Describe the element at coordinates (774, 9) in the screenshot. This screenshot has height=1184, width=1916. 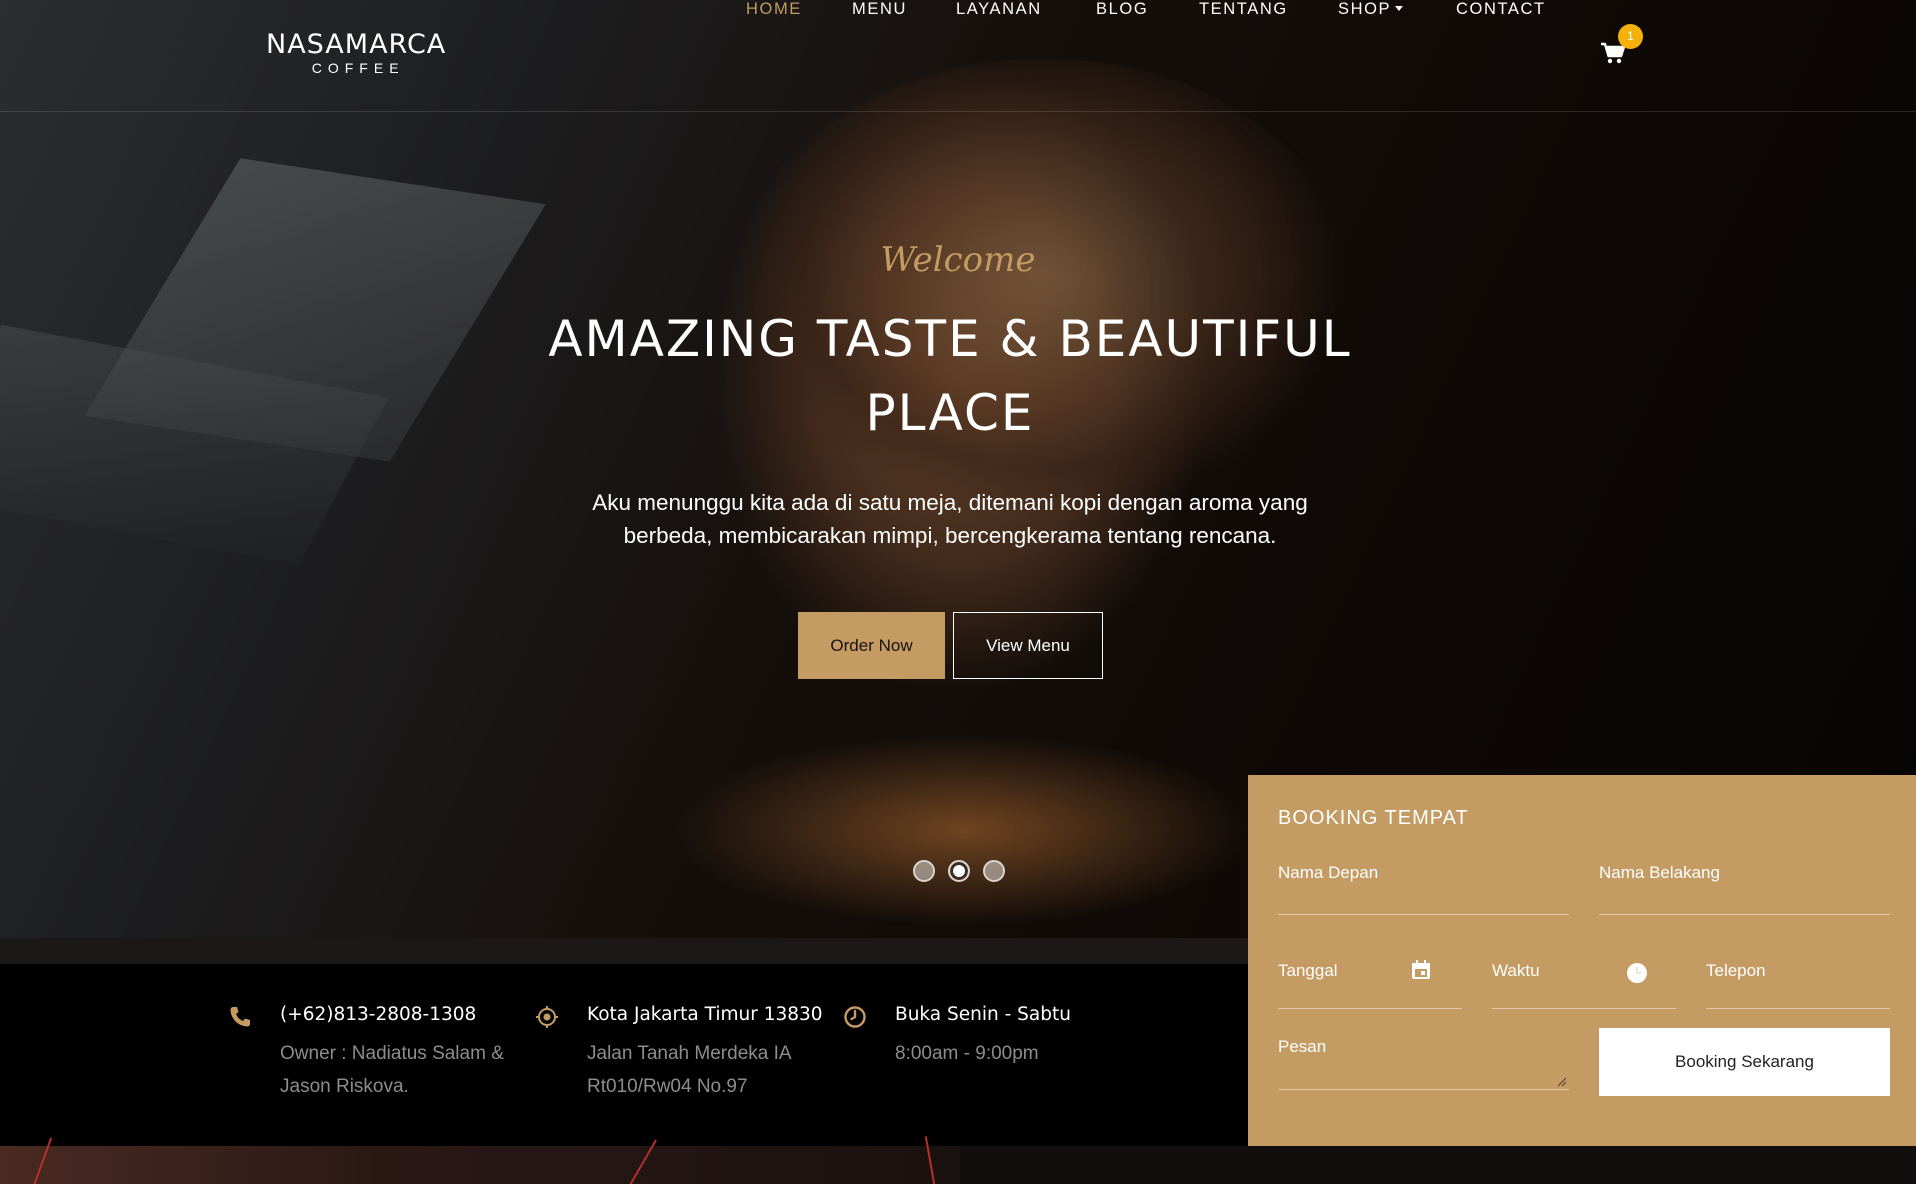
I see `nav-item-home: HOME` at that location.